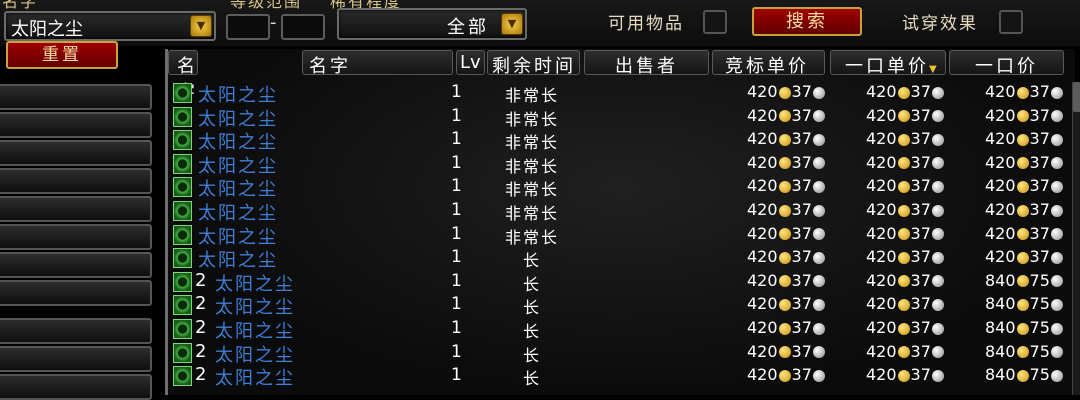  I want to click on column-time-left-label: 剩余时间, so click(534, 66).